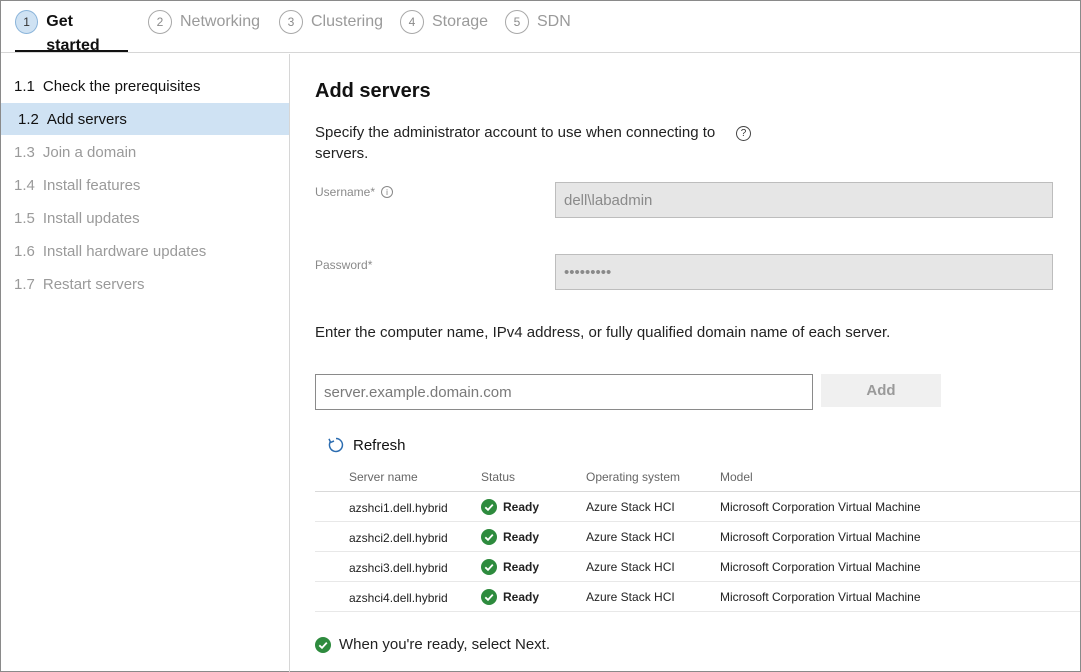 This screenshot has height=672, width=1081. Describe the element at coordinates (24, 284) in the screenshot. I see `sidebar-item-number: 1.7` at that location.